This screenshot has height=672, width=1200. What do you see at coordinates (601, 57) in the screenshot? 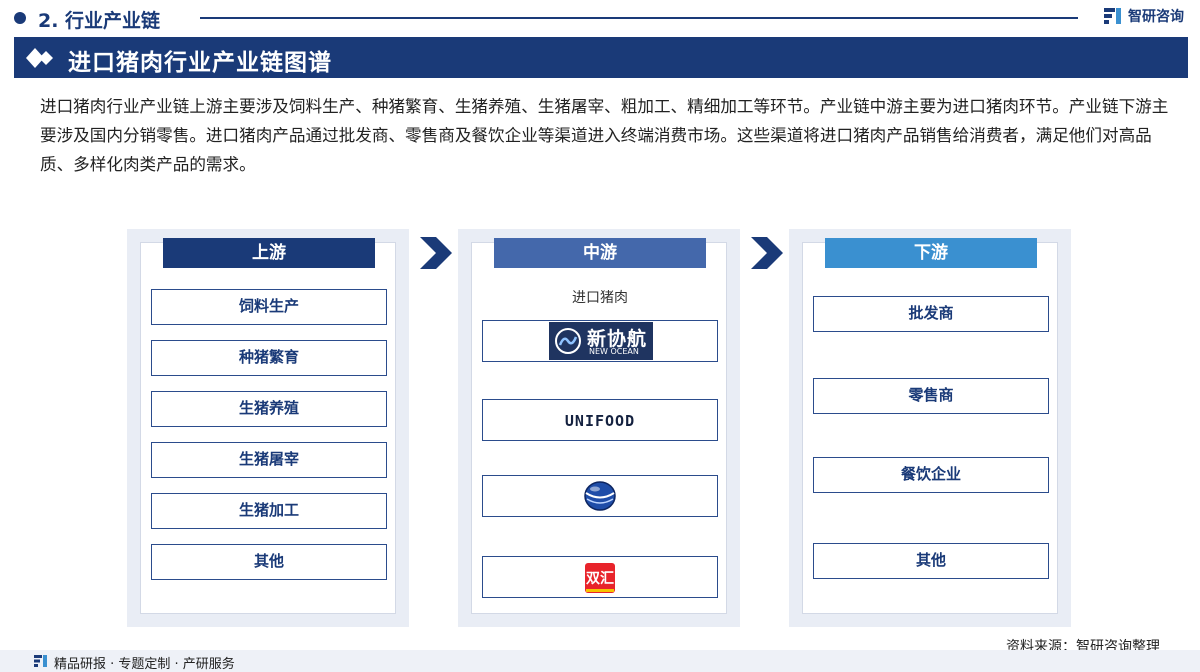
I see `title-banner: 进口猪肉行业产业链图谱` at bounding box center [601, 57].